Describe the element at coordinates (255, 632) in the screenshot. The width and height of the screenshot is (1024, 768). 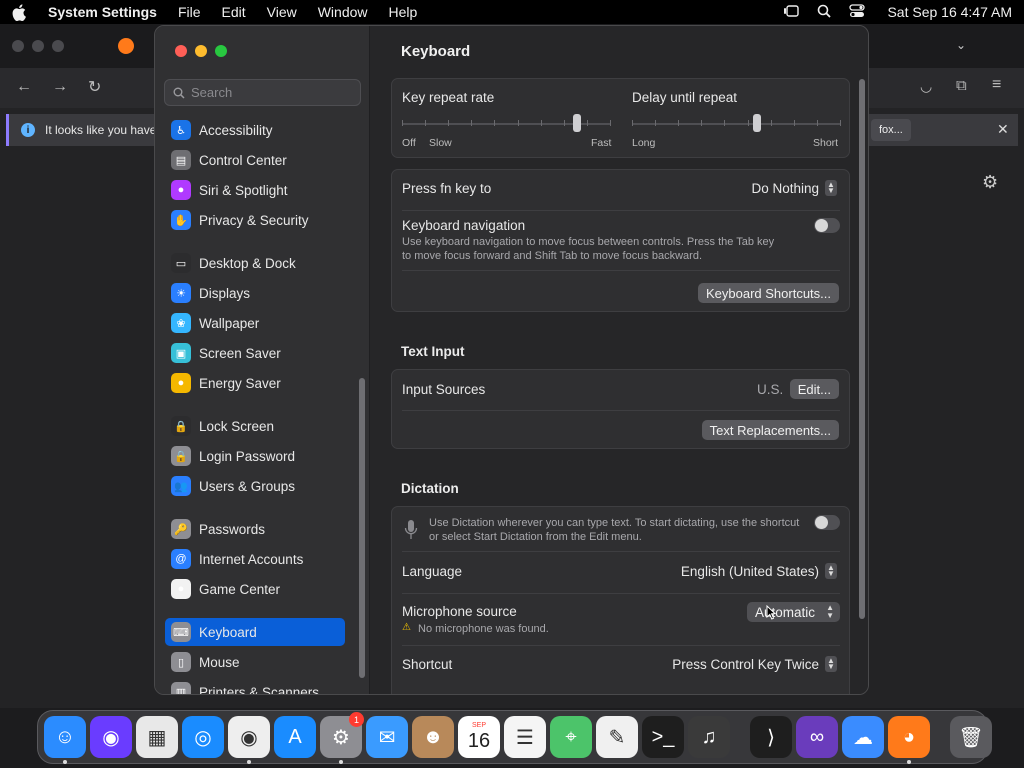
I see `sidebar-item-keyboard: ⌨ Keyboard` at that location.